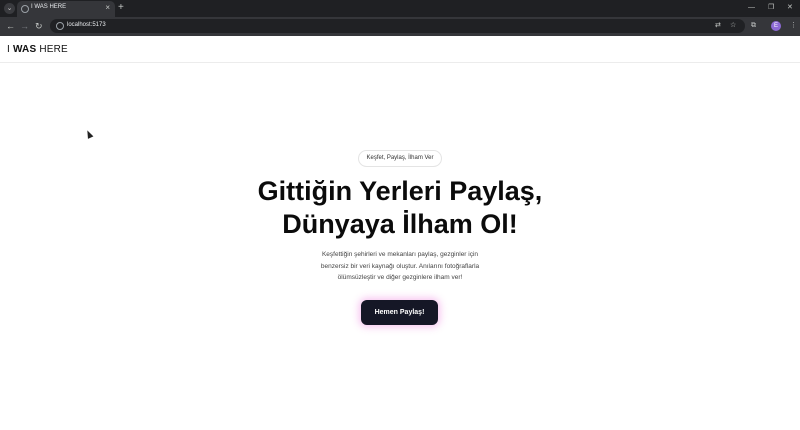  What do you see at coordinates (399, 312) in the screenshot?
I see `share-now-button: Hemen Paylaş!` at bounding box center [399, 312].